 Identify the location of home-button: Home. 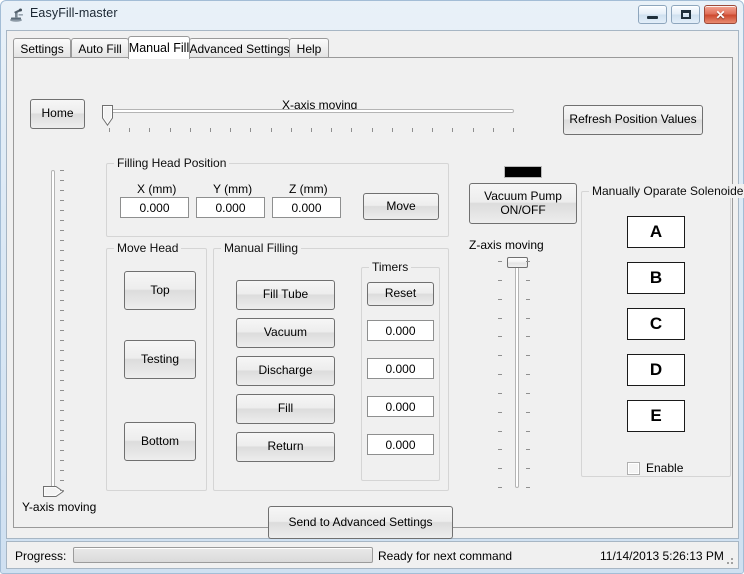
(57, 114).